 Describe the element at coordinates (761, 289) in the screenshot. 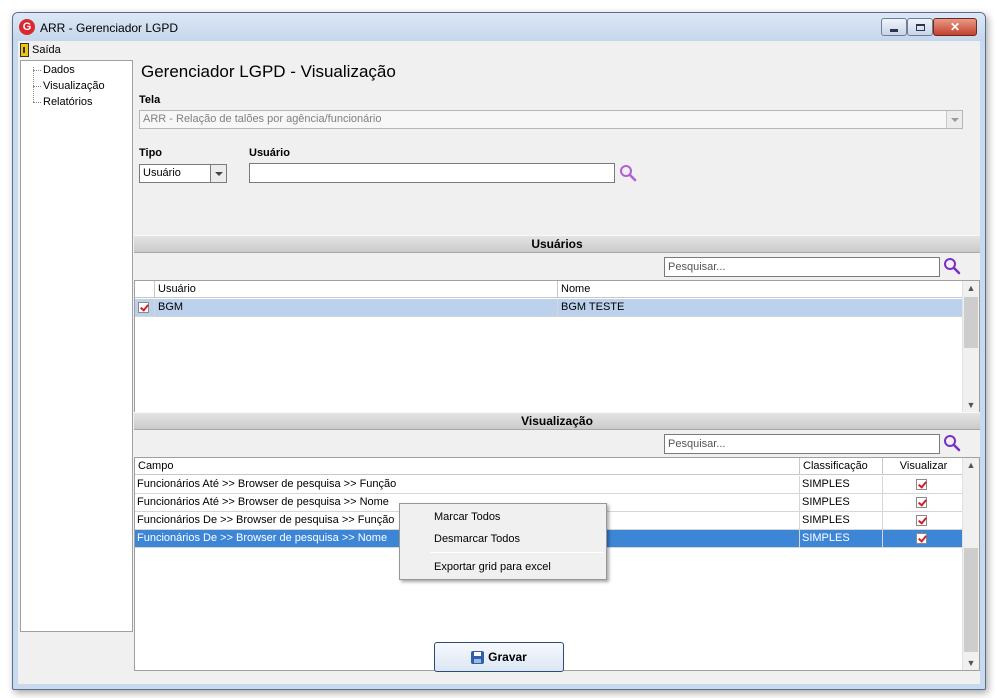

I see `column-header-nome: Nome` at that location.